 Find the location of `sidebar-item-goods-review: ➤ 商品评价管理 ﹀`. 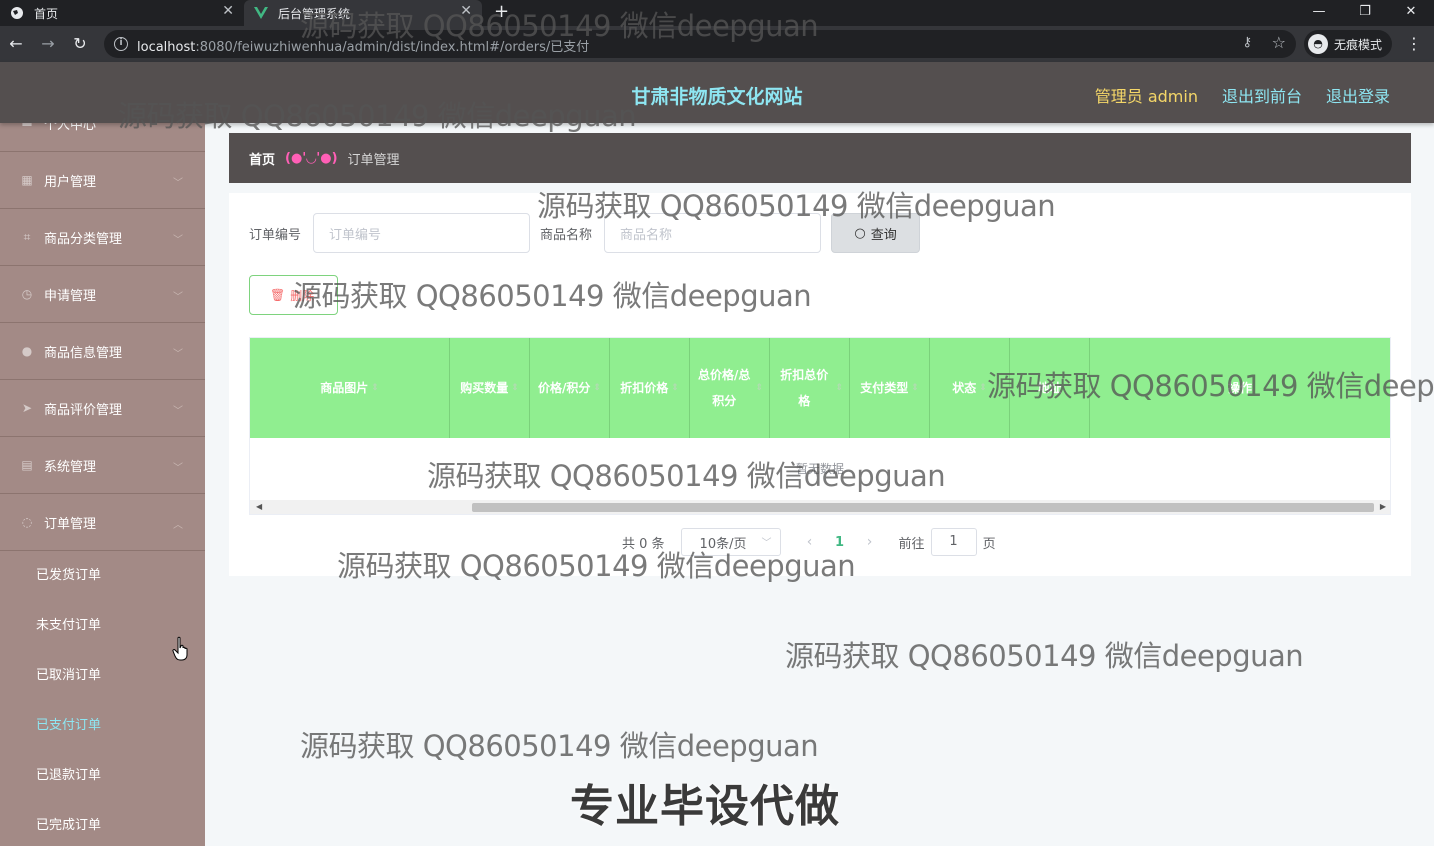

sidebar-item-goods-review: ➤ 商品评价管理 ﹀ is located at coordinates (102, 408).